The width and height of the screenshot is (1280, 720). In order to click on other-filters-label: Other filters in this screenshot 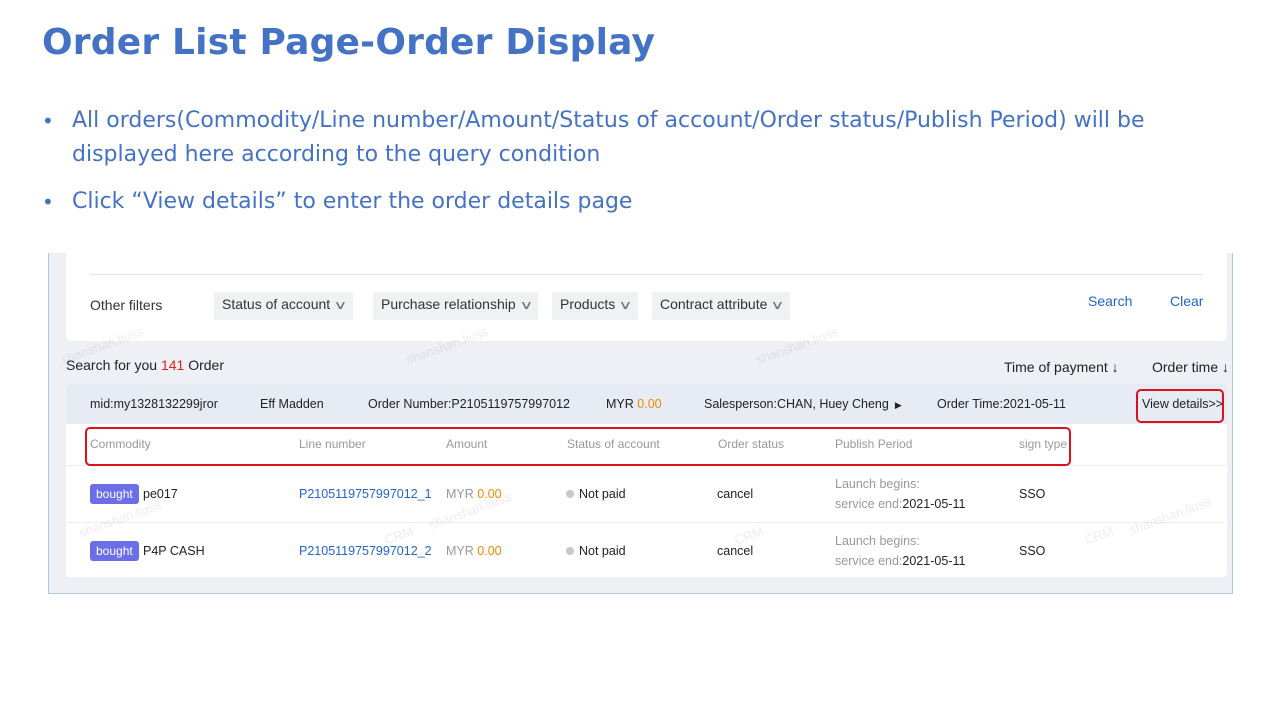, I will do `click(126, 305)`.